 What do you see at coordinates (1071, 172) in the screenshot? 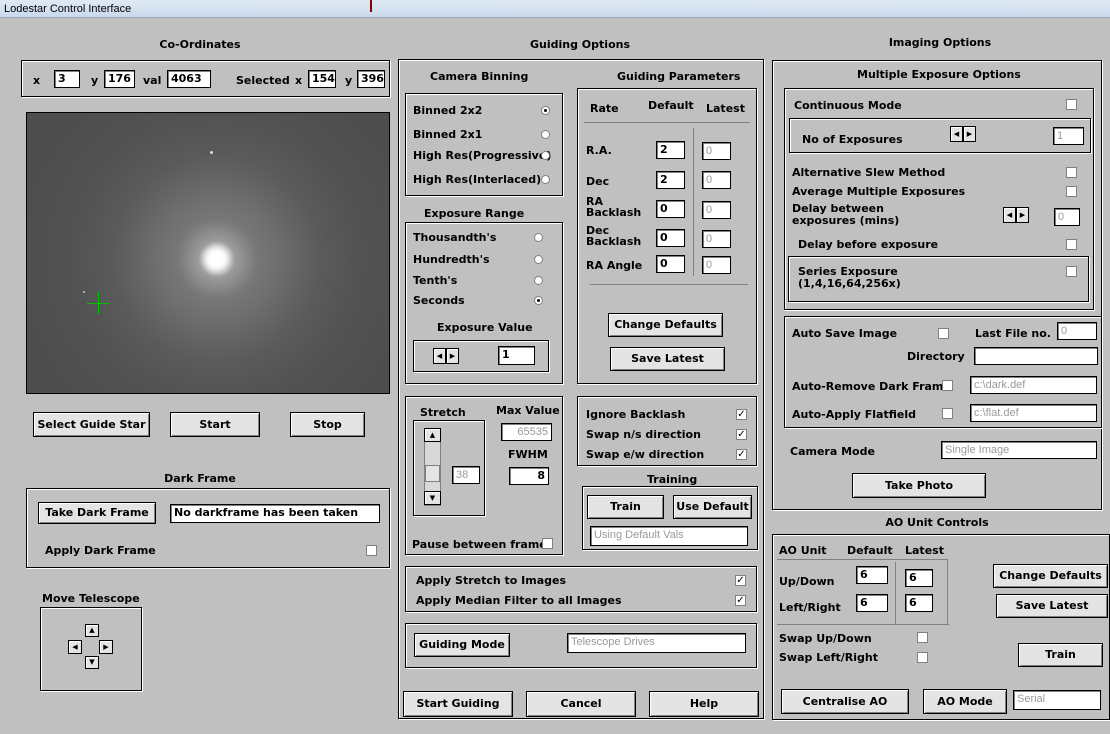
I see `alternative-slew-checkbox` at bounding box center [1071, 172].